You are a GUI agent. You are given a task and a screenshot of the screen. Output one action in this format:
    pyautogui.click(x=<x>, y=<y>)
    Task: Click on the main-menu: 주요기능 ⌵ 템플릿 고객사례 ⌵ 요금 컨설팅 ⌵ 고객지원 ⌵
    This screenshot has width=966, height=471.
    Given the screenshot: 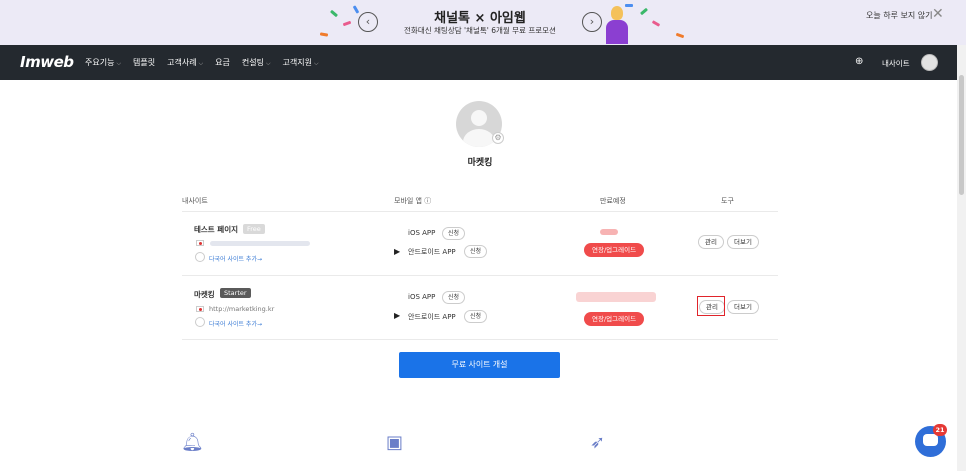 What is the action you would take?
    pyautogui.click(x=202, y=62)
    